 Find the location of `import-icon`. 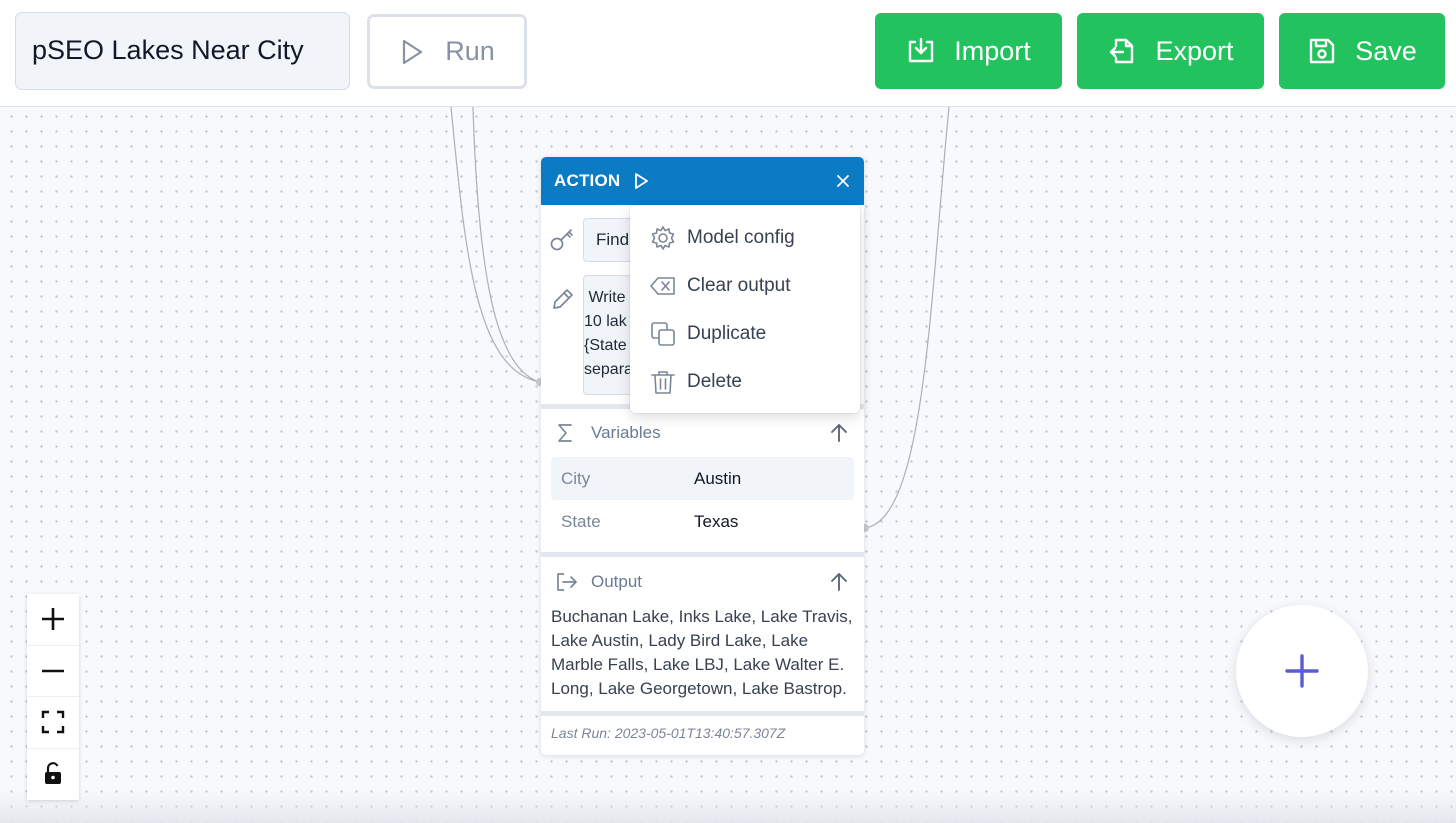

import-icon is located at coordinates (921, 50).